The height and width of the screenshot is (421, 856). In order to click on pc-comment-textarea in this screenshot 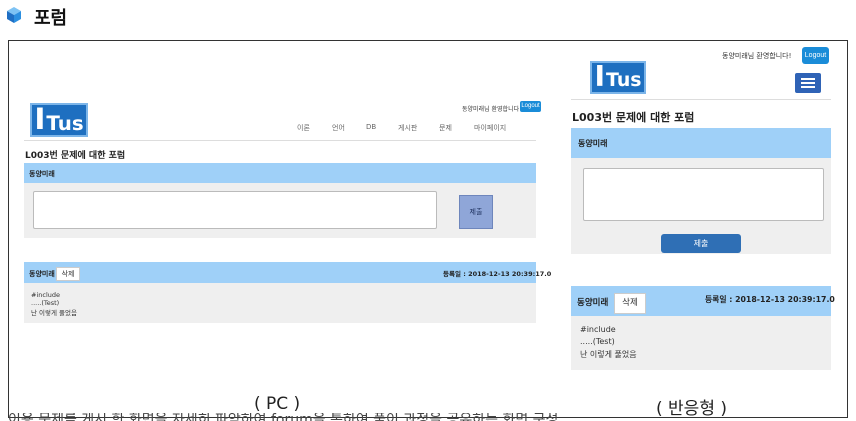, I will do `click(235, 210)`.